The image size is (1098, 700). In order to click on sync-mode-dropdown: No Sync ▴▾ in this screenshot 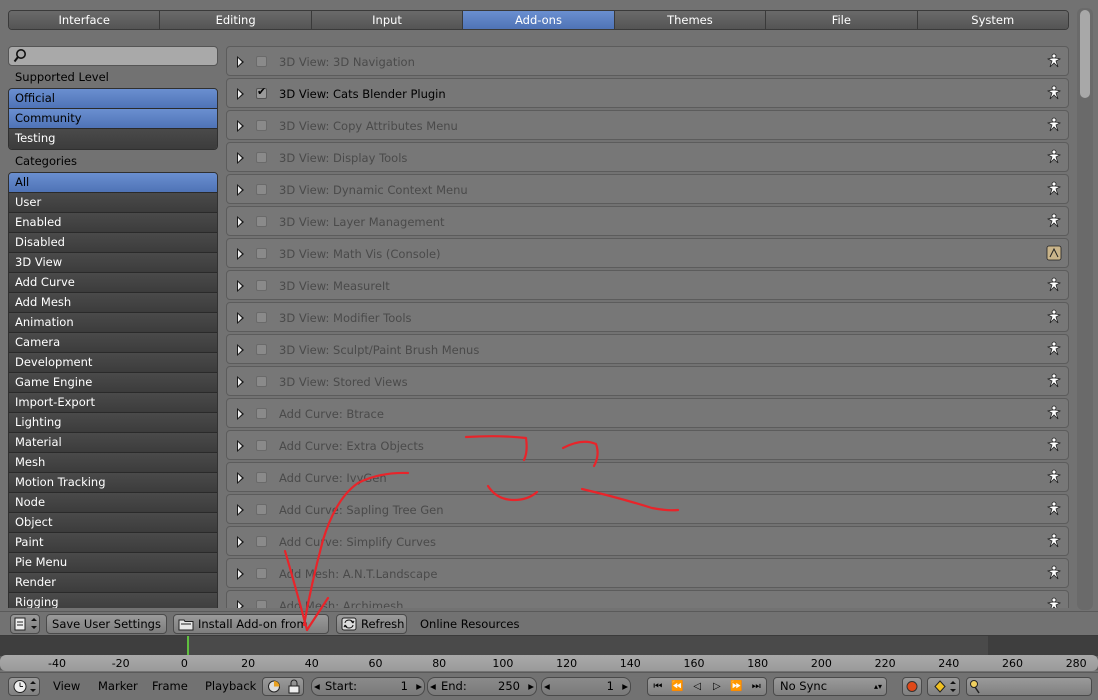, I will do `click(830, 686)`.